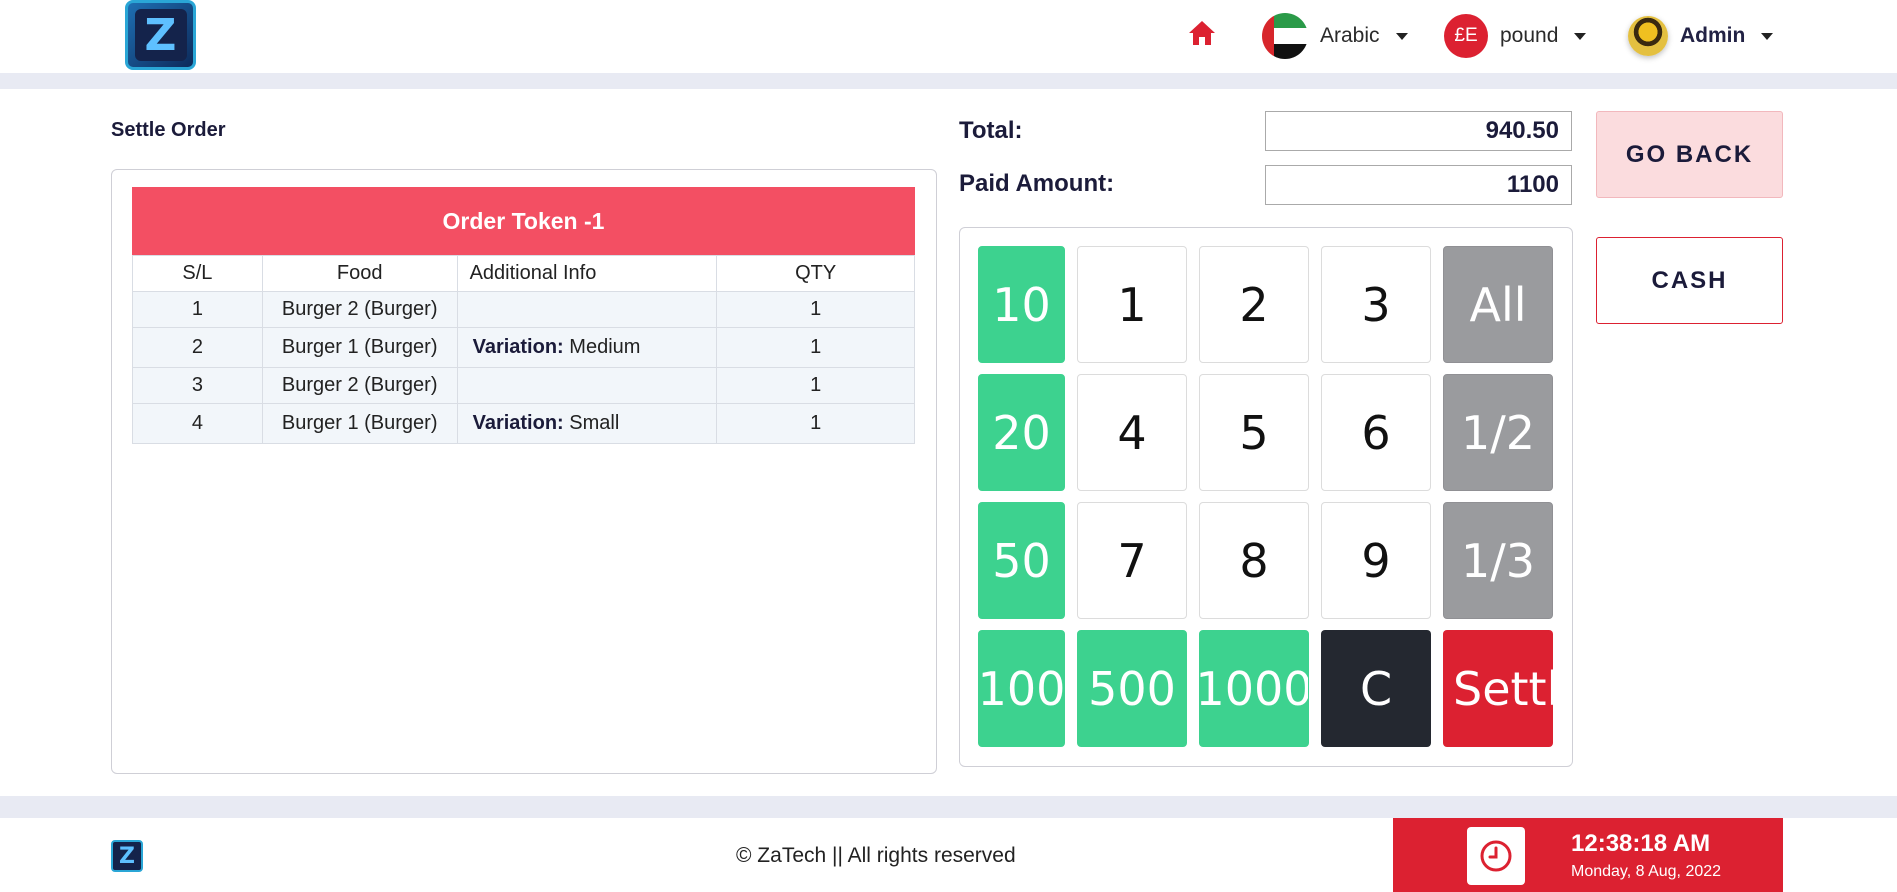  Describe the element at coordinates (1021, 560) in the screenshot. I see `key-50: 50` at that location.